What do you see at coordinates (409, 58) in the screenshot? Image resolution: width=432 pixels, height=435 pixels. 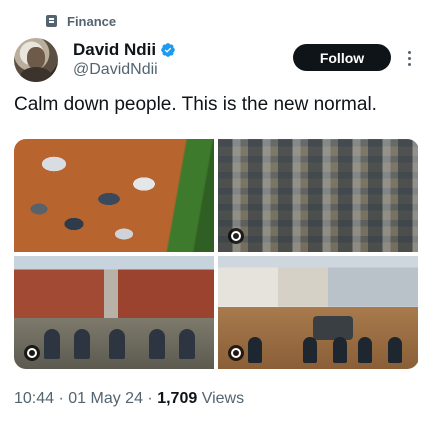 I see `more-options-icon` at bounding box center [409, 58].